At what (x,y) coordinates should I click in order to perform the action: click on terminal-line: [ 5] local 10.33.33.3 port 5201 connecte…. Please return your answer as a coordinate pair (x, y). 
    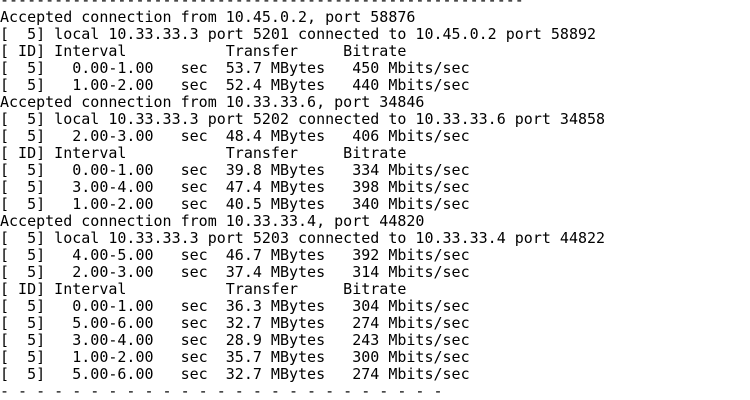
    Looking at the image, I should click on (298, 34).